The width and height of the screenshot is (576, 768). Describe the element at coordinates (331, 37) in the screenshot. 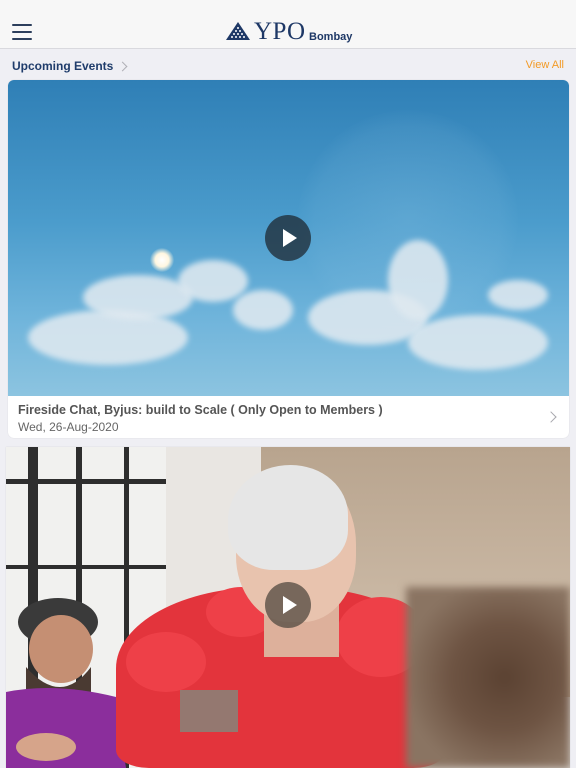

I see `chapter-name: Bombay` at that location.